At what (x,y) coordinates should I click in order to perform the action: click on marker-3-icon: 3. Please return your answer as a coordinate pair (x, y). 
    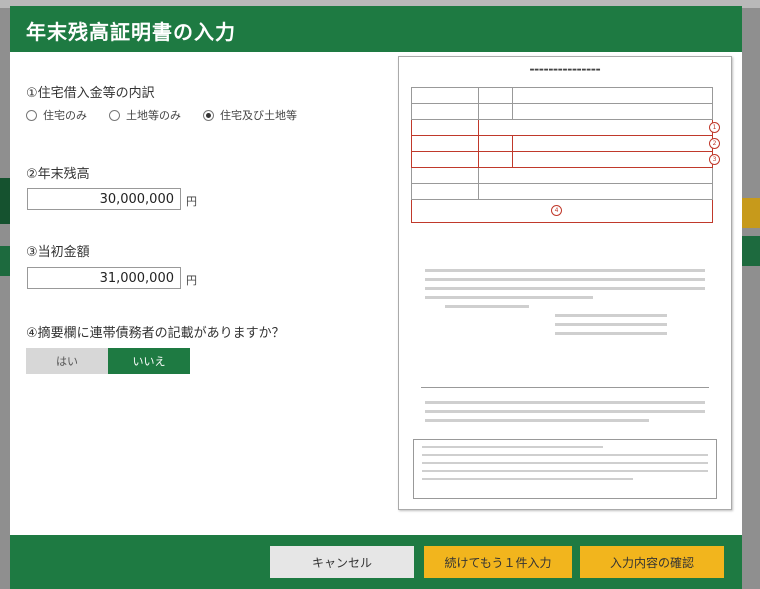
    Looking at the image, I should click on (714, 159).